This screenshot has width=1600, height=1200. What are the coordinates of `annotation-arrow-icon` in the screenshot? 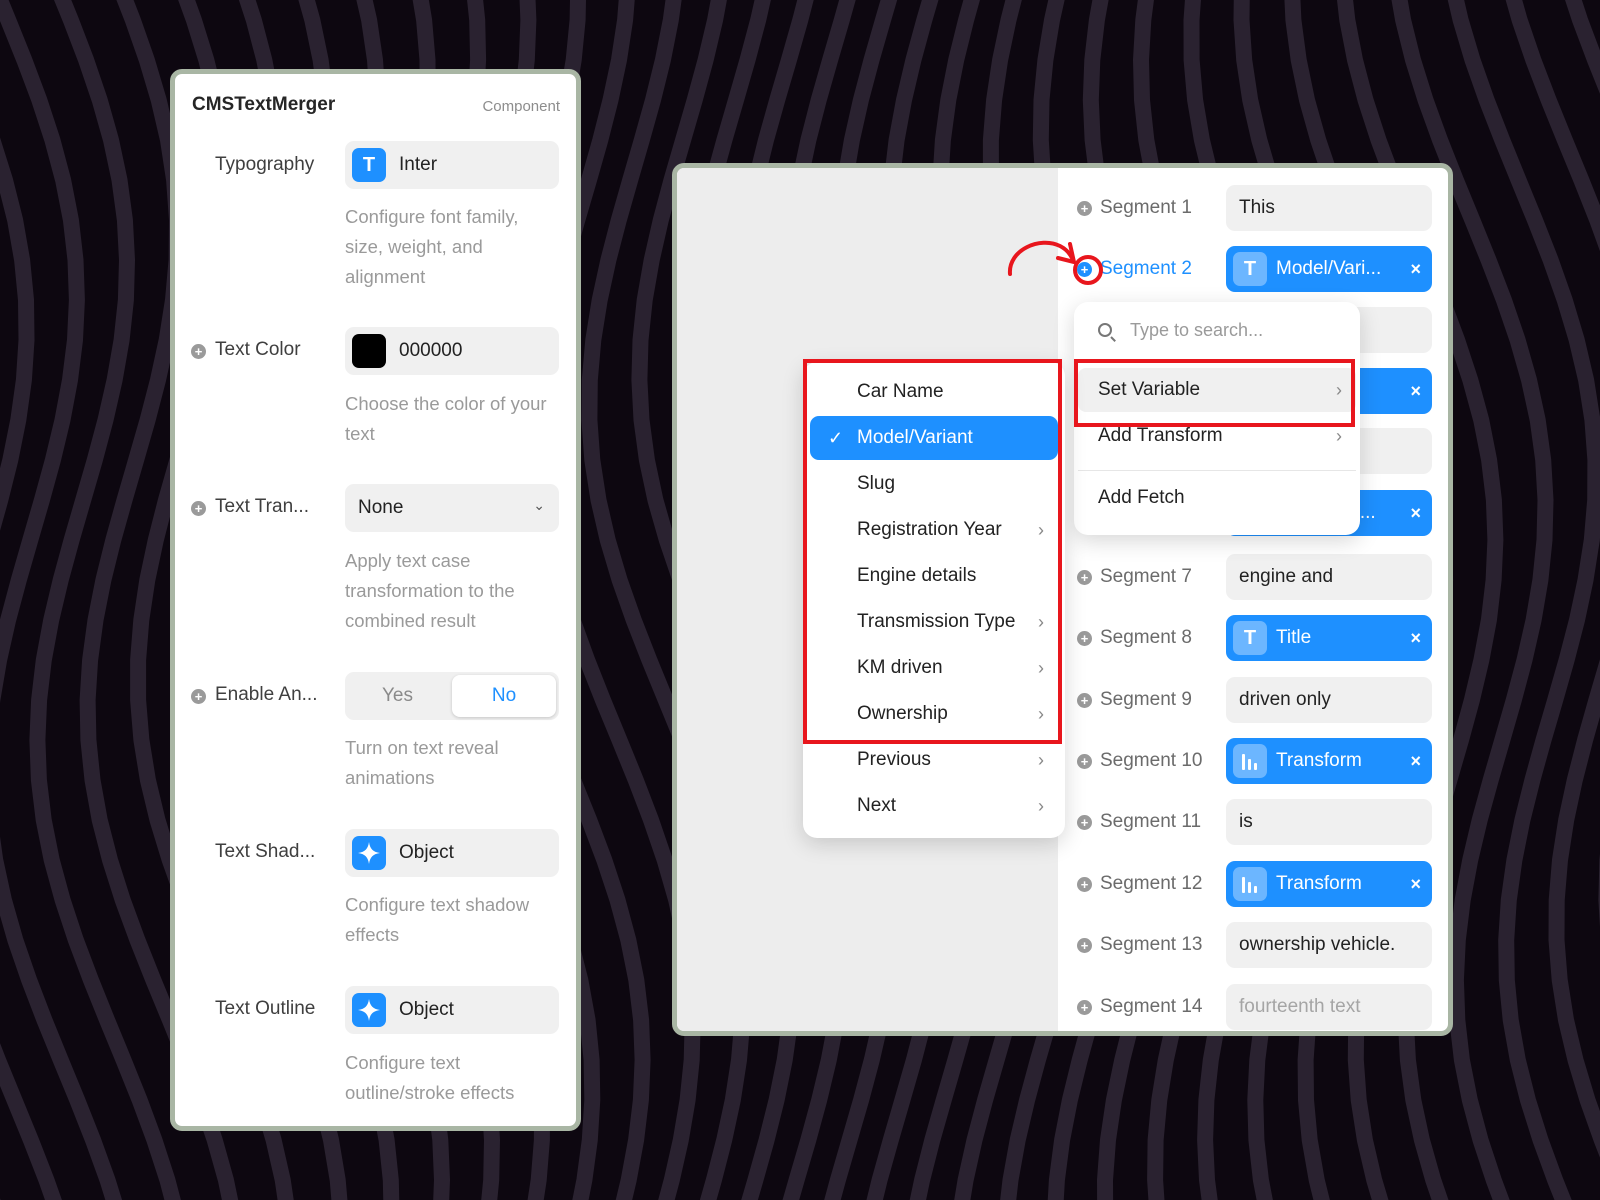 It's located at (1055, 262).